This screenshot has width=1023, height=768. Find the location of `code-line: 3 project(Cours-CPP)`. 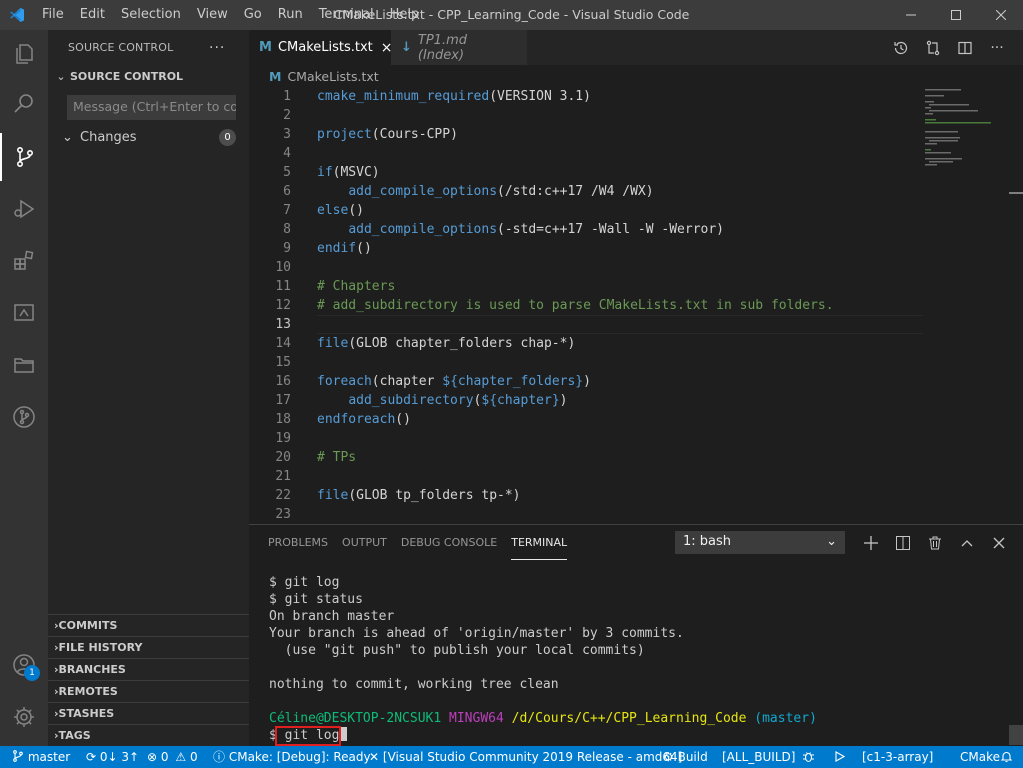

code-line: 3 project(Cours-CPP) is located at coordinates (636, 134).